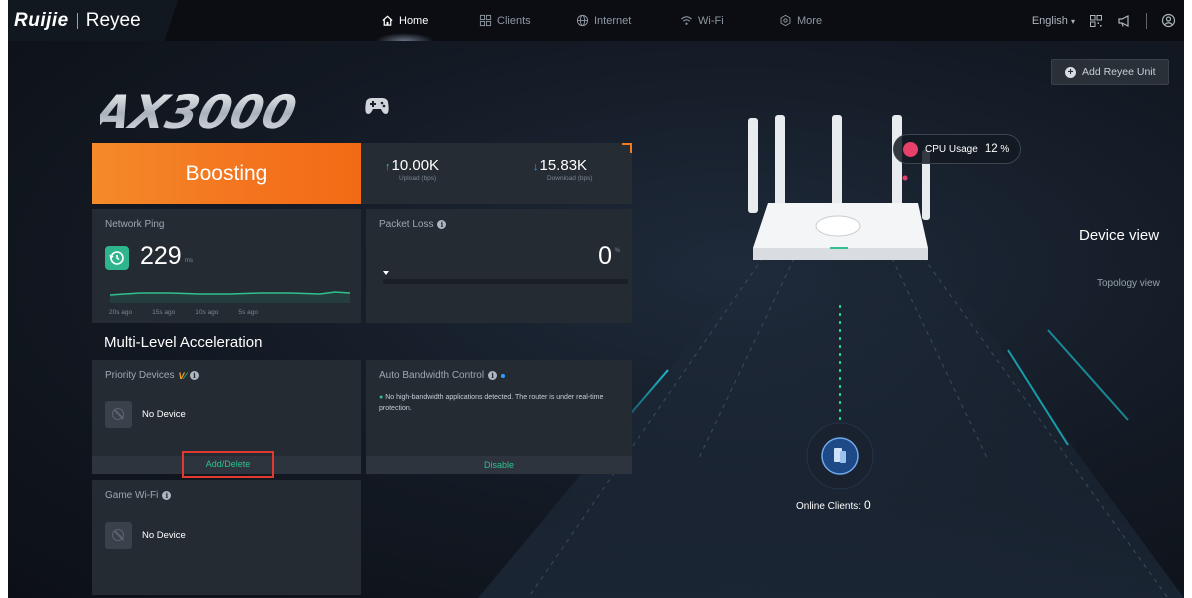 The height and width of the screenshot is (598, 1192). I want to click on download-label: Download (bps), so click(570, 178).